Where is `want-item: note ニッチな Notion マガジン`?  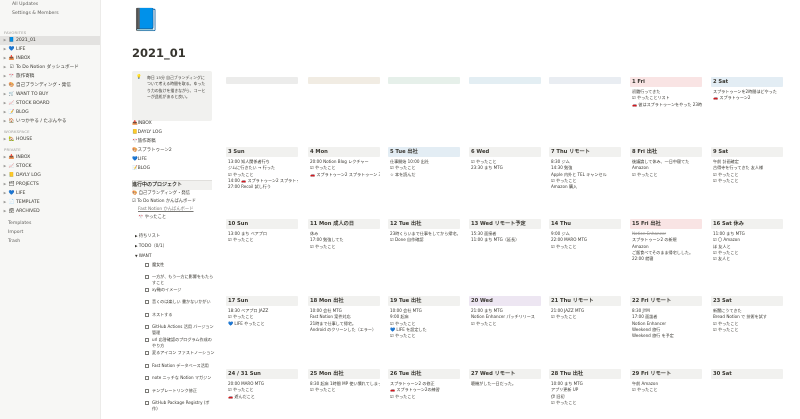
want-item: note ニッチな Notion マガジン is located at coordinates (180, 378).